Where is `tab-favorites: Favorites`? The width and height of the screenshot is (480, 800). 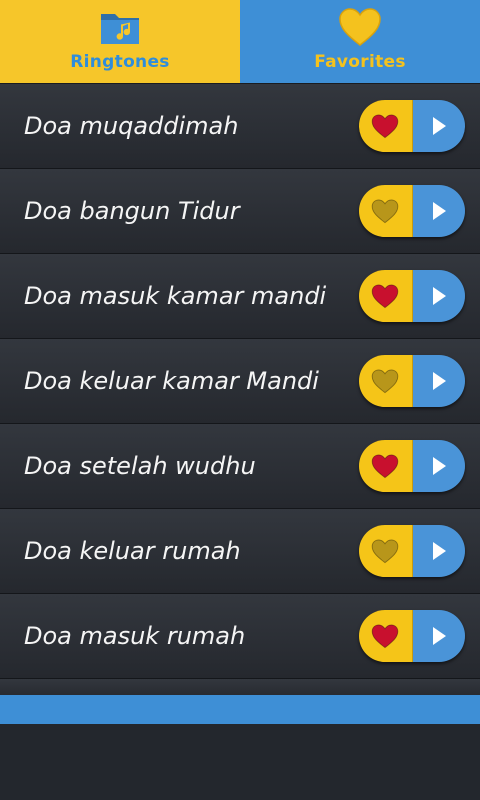 tab-favorites: Favorites is located at coordinates (360, 41).